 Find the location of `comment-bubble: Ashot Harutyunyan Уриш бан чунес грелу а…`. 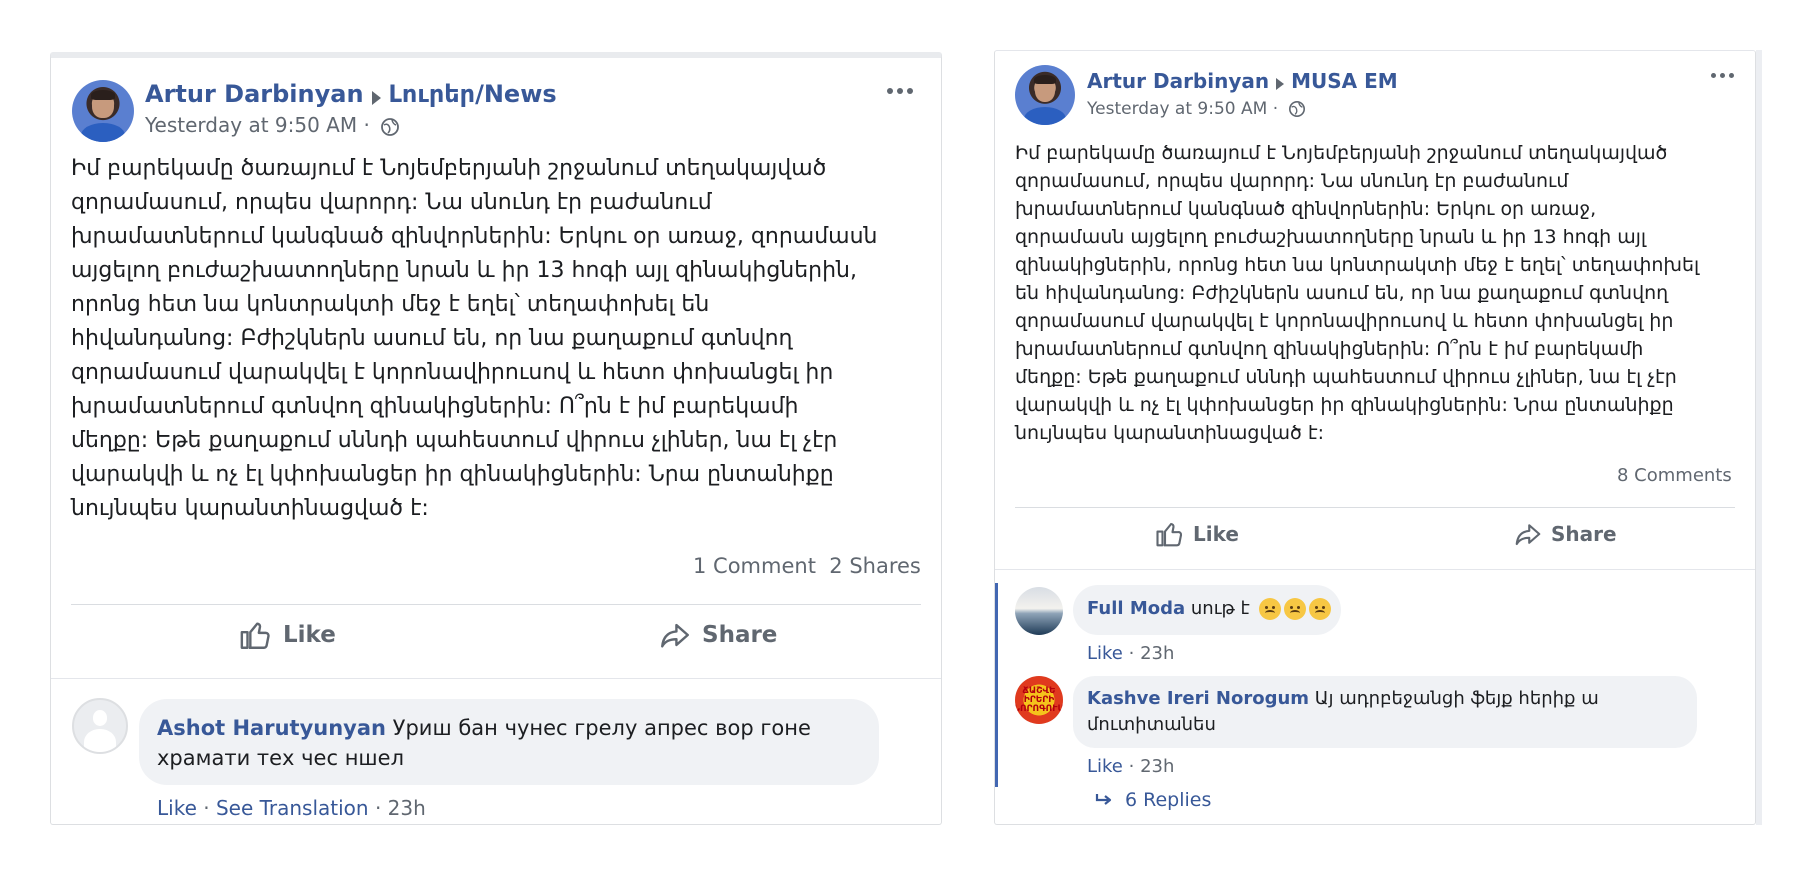

comment-bubble: Ashot Harutyunyan Уриш бан чунес грелу а… is located at coordinates (509, 742).